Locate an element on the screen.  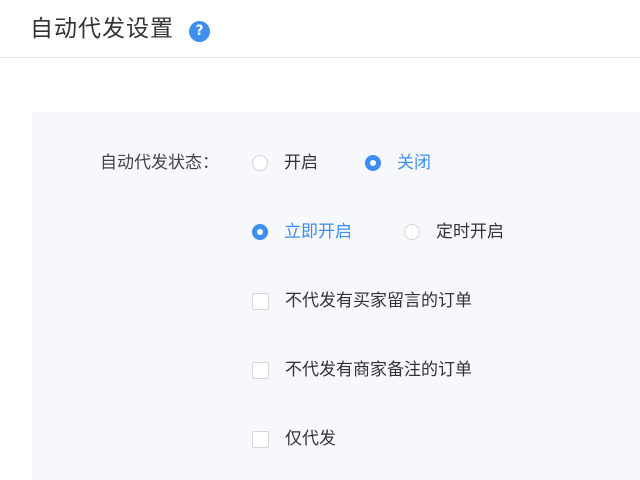
start-option-scheduled-label: 定时开启 is located at coordinates (470, 232).